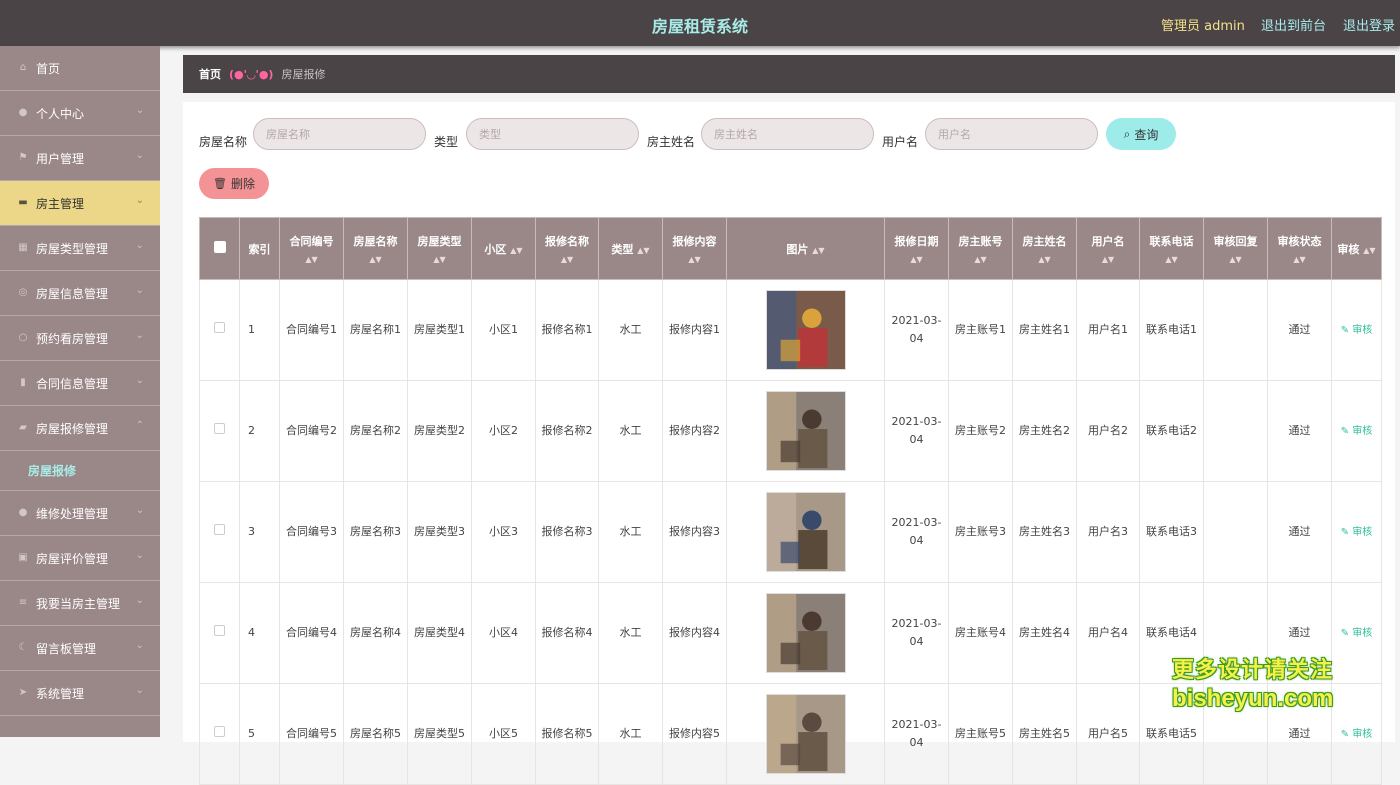 This screenshot has height=785, width=1400. What do you see at coordinates (80, 338) in the screenshot?
I see `sidebar-item-viewing: ○ 预约看房管理 ⌄` at bounding box center [80, 338].